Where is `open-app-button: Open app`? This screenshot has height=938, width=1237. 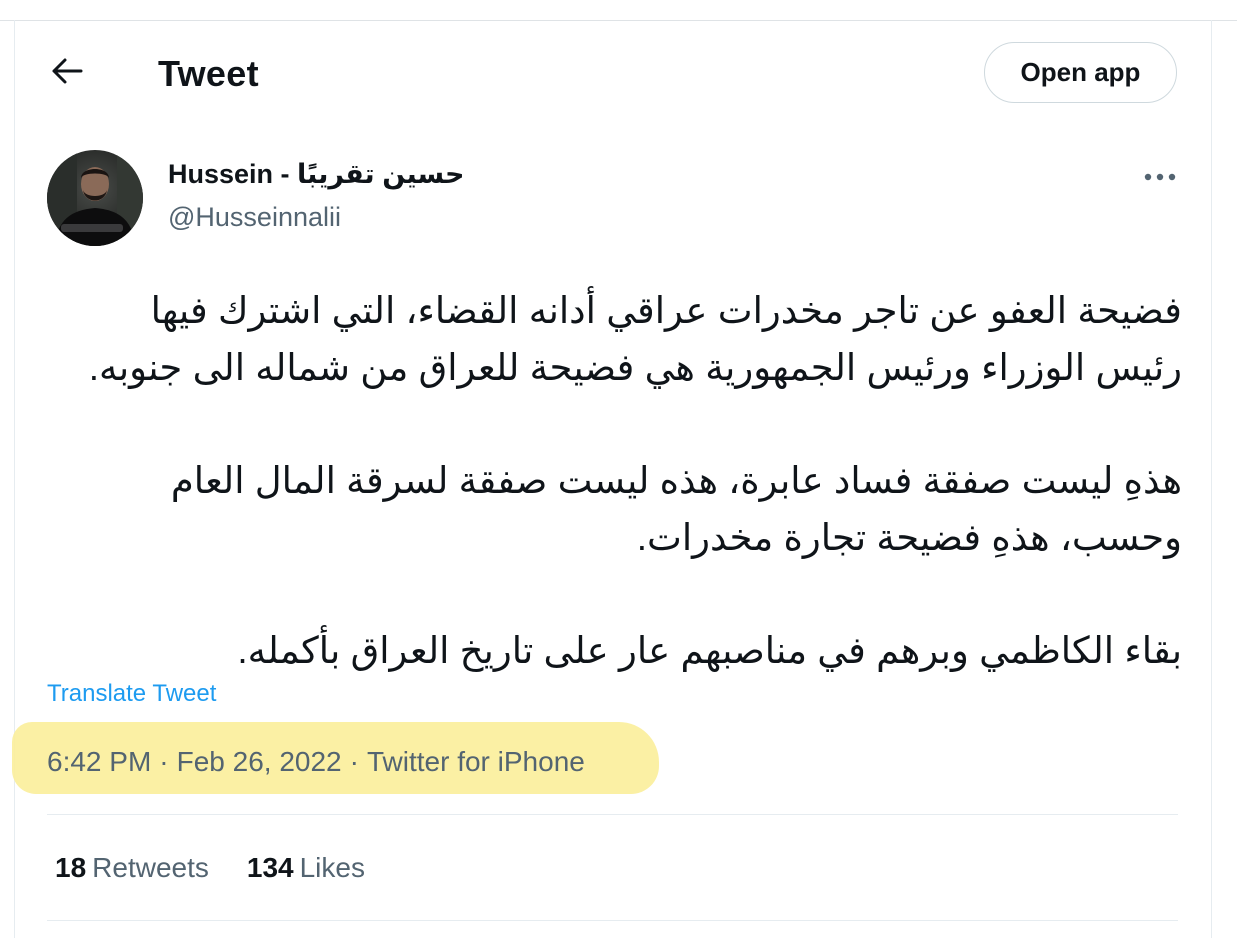 open-app-button: Open app is located at coordinates (1080, 72).